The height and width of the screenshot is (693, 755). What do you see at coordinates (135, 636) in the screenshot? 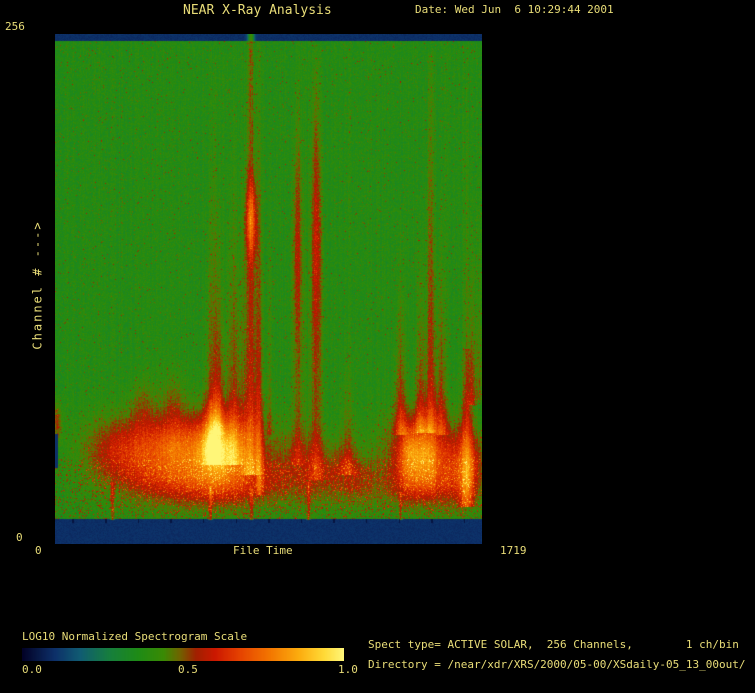
I see `colorbar-title: LOG10 Normalized Spectrogram Scale` at bounding box center [135, 636].